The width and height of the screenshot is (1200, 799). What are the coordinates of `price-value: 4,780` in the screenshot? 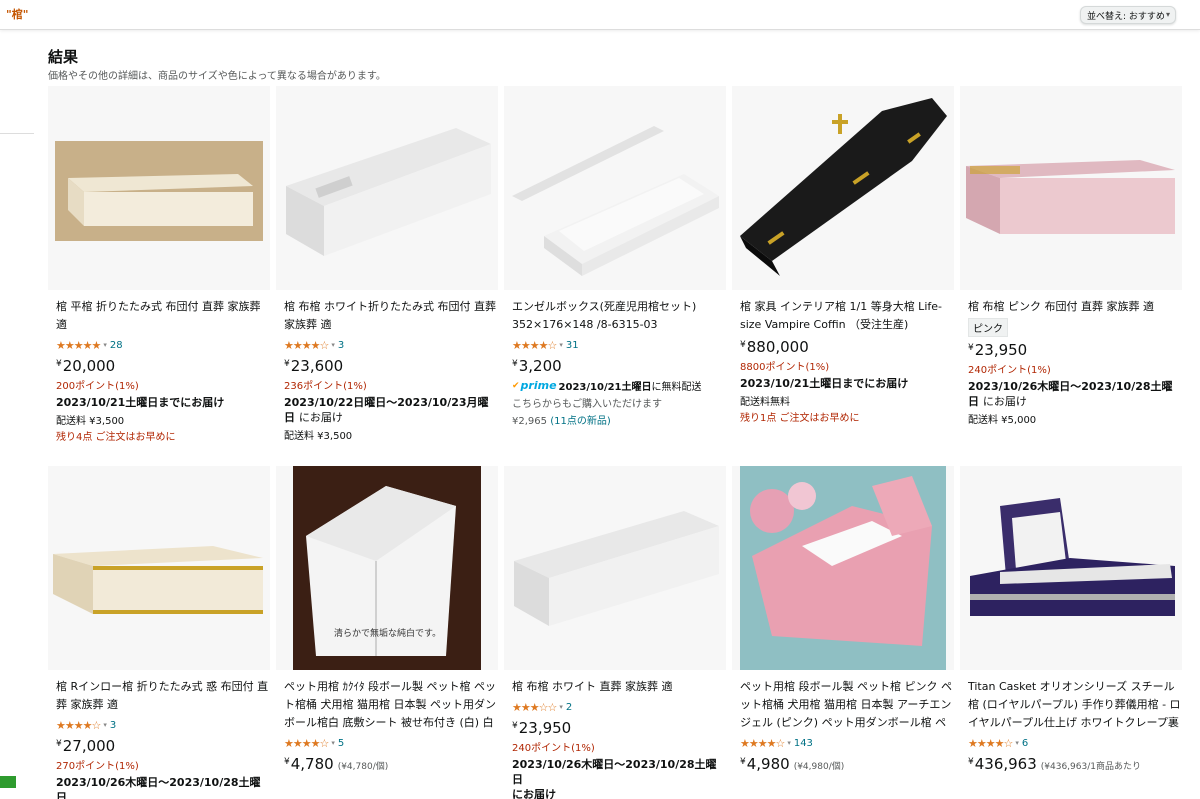 It's located at (312, 764).